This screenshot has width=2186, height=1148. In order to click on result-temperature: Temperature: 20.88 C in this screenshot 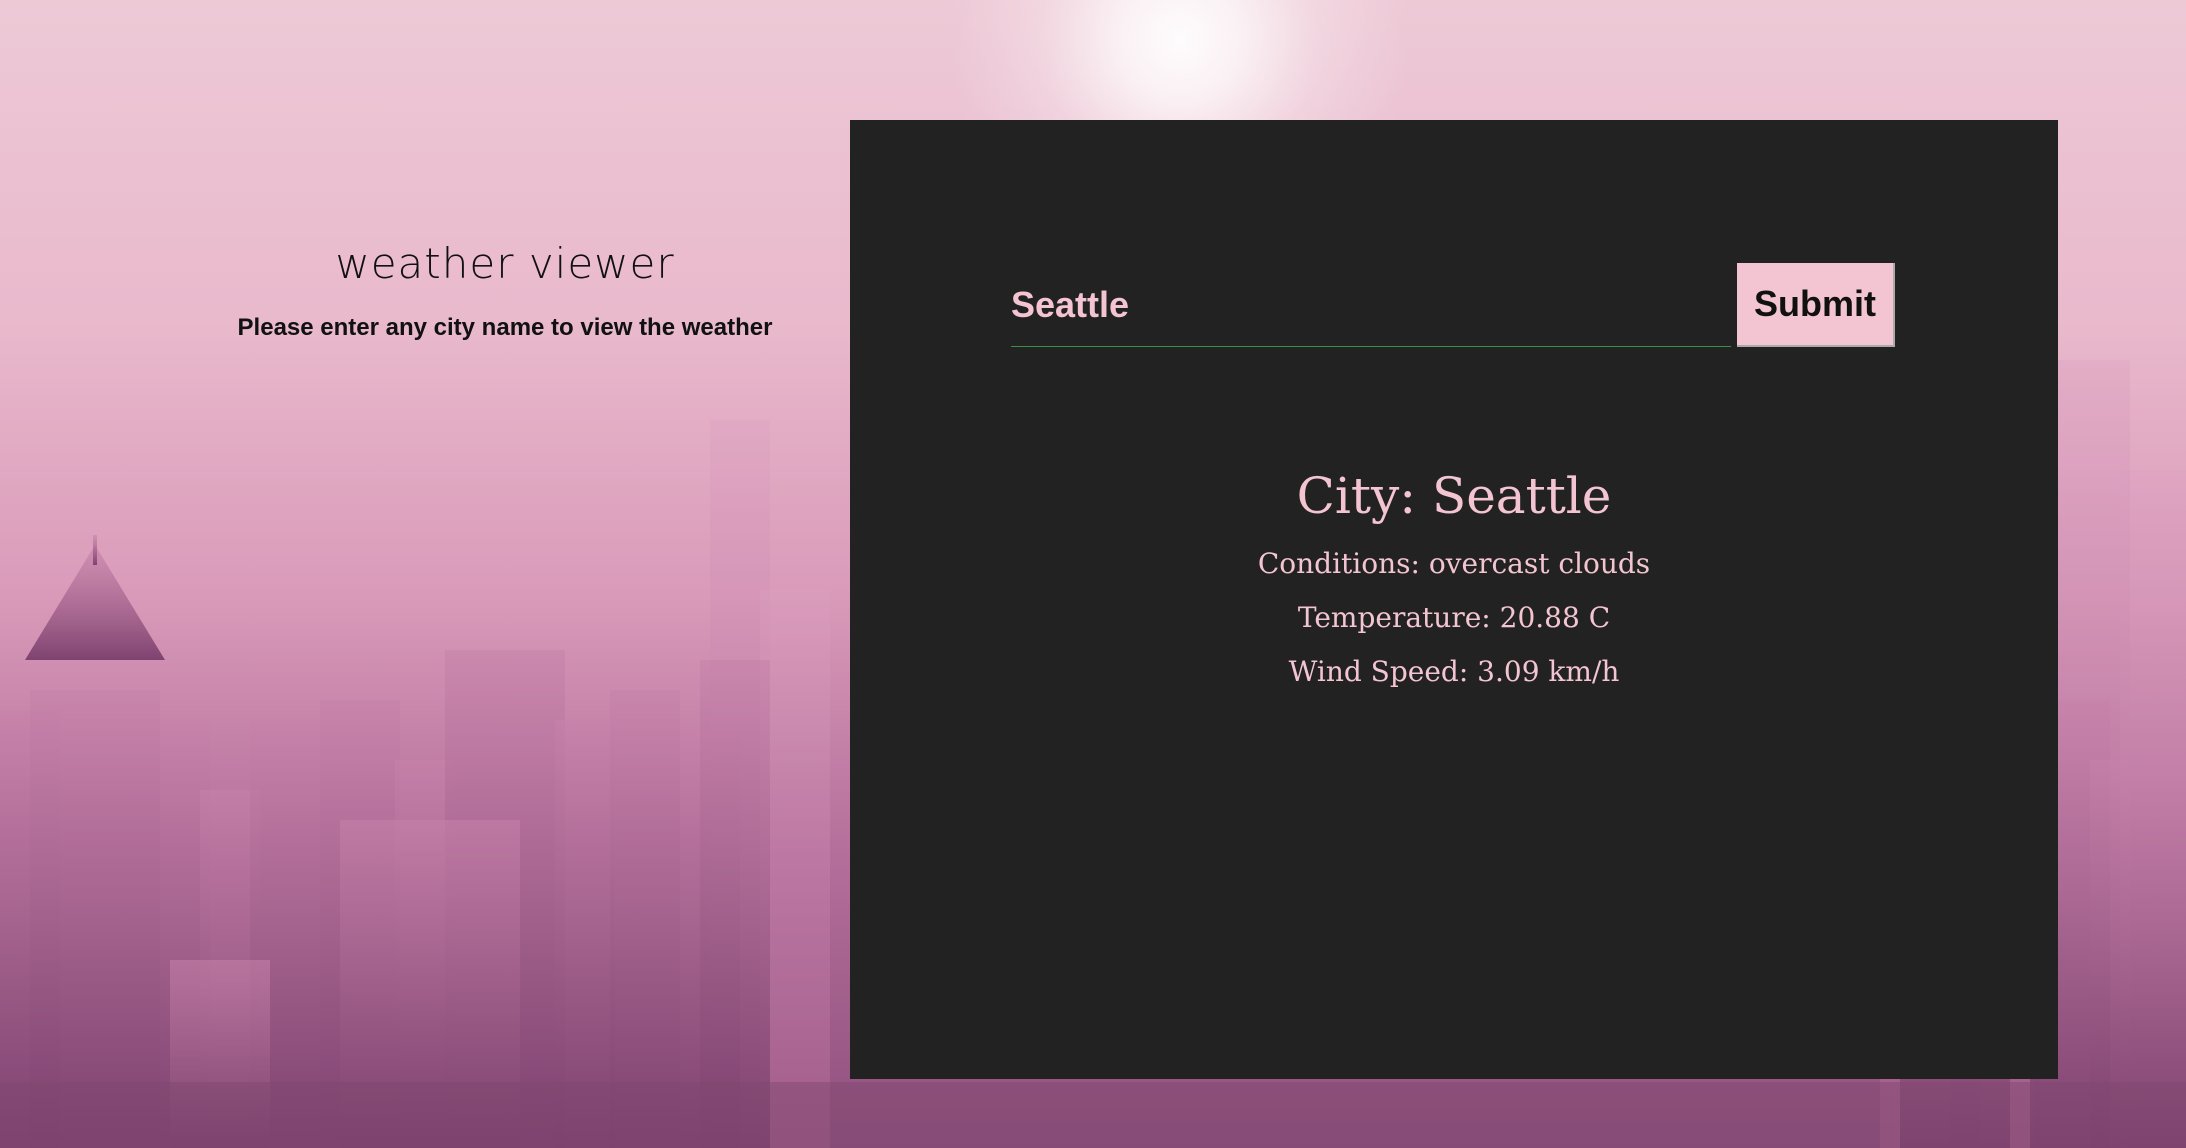, I will do `click(1454, 617)`.